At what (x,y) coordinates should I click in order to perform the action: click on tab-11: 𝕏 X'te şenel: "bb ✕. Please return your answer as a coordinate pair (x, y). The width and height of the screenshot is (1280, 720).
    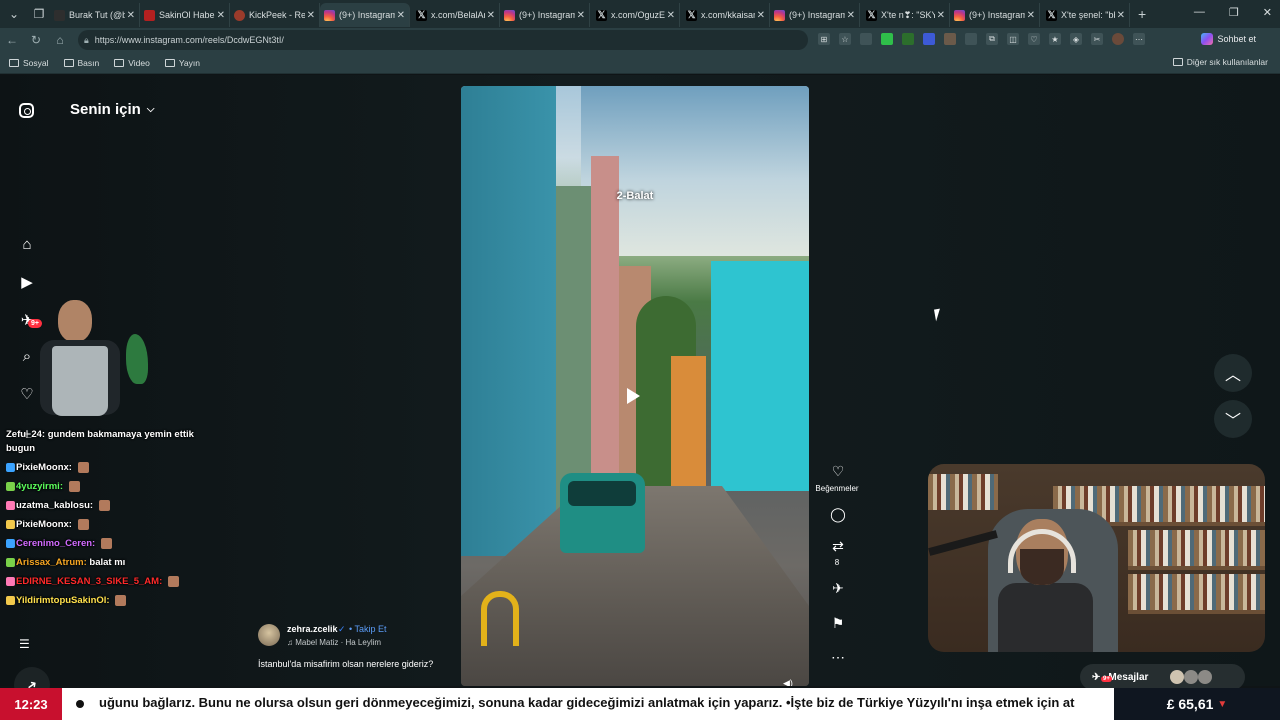
    Looking at the image, I should click on (1085, 15).